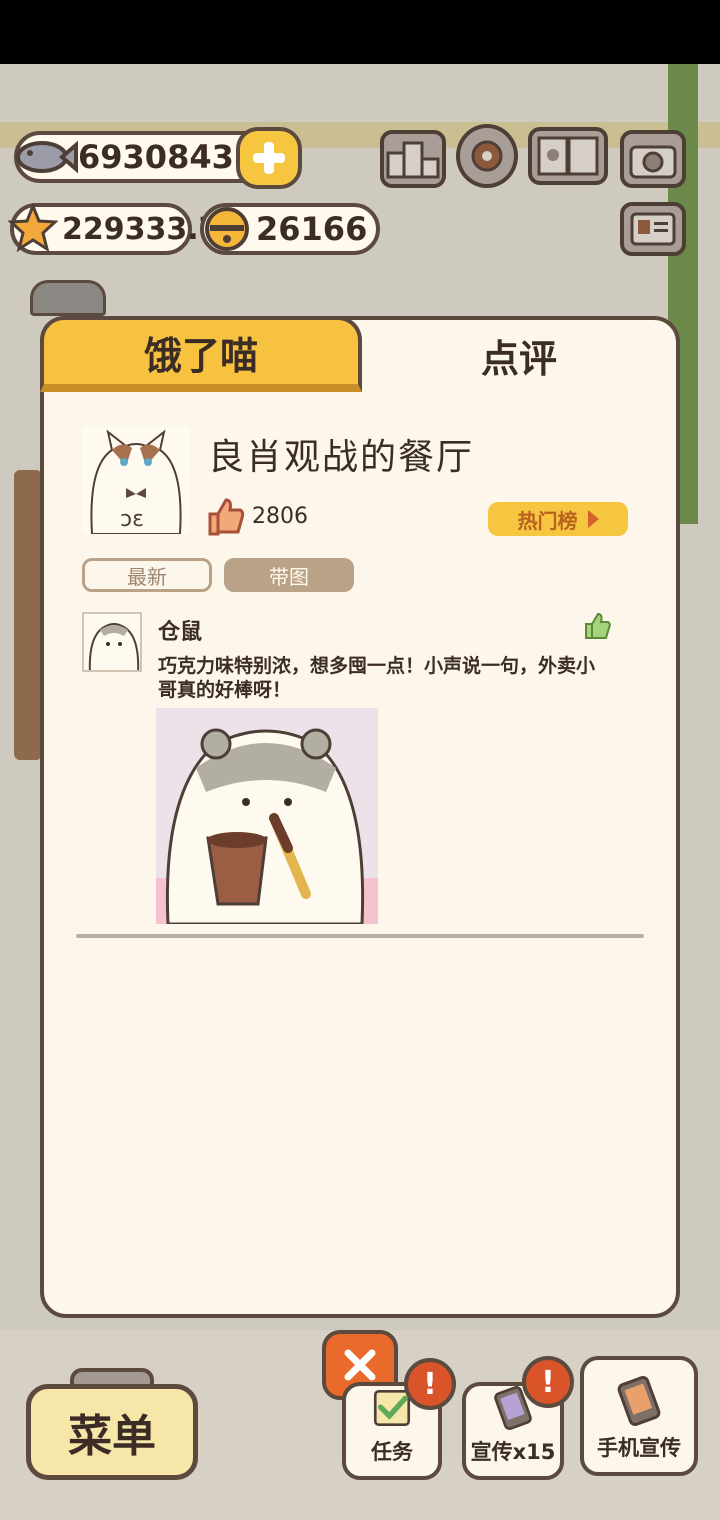 The width and height of the screenshot is (720, 1520). I want to click on star-amount: 229333.7, so click(141, 229).